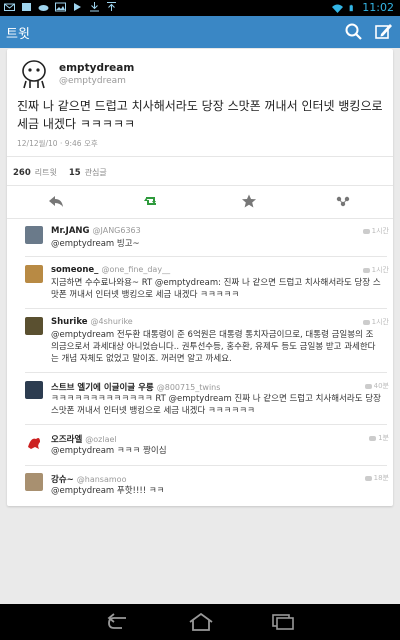 This screenshot has width=400, height=640. What do you see at coordinates (119, 622) in the screenshot?
I see `back-icon` at bounding box center [119, 622].